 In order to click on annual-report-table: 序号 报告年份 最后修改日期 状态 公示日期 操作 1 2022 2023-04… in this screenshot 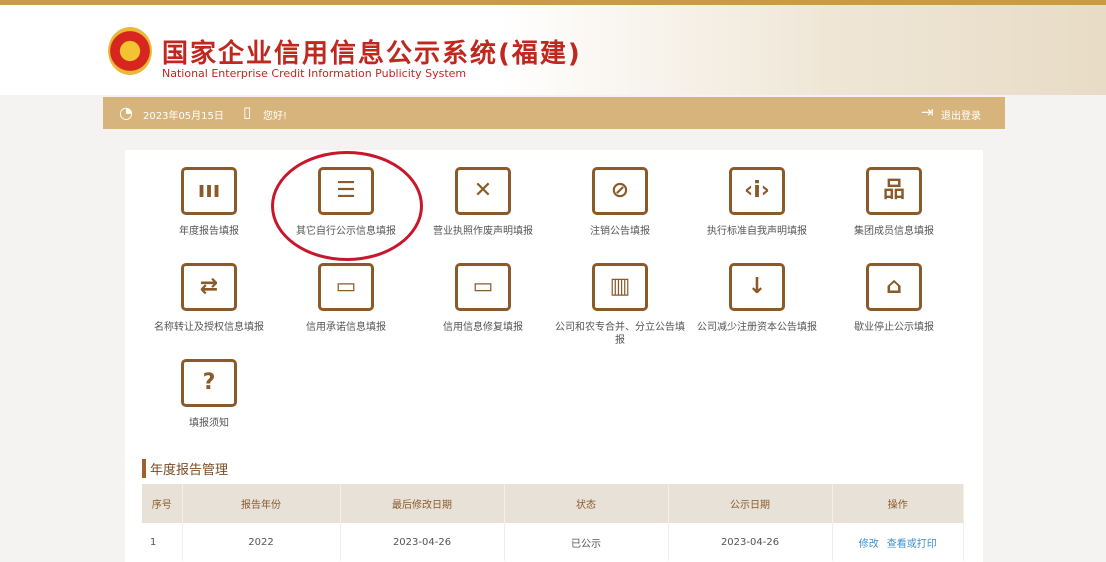, I will do `click(553, 522)`.